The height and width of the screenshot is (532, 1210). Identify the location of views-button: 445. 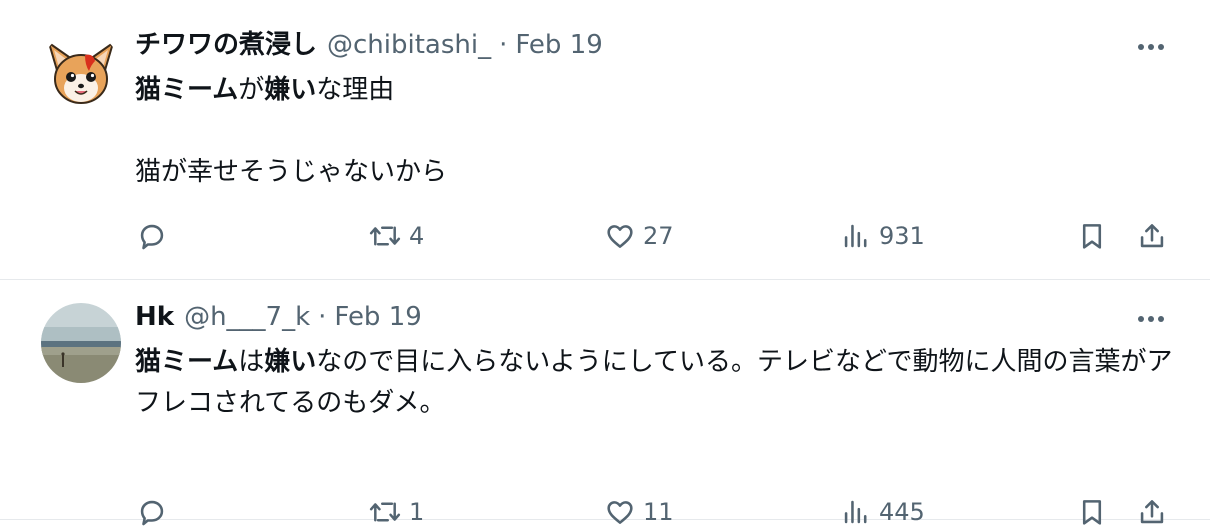
(882, 512).